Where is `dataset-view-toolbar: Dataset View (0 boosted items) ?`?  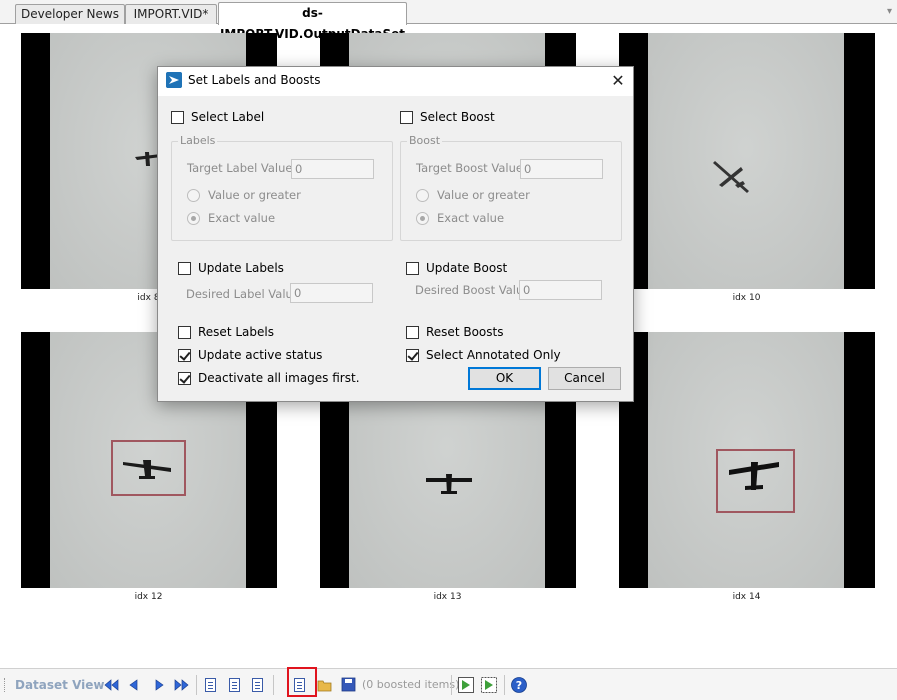 dataset-view-toolbar: Dataset View (0 boosted items) ? is located at coordinates (448, 684).